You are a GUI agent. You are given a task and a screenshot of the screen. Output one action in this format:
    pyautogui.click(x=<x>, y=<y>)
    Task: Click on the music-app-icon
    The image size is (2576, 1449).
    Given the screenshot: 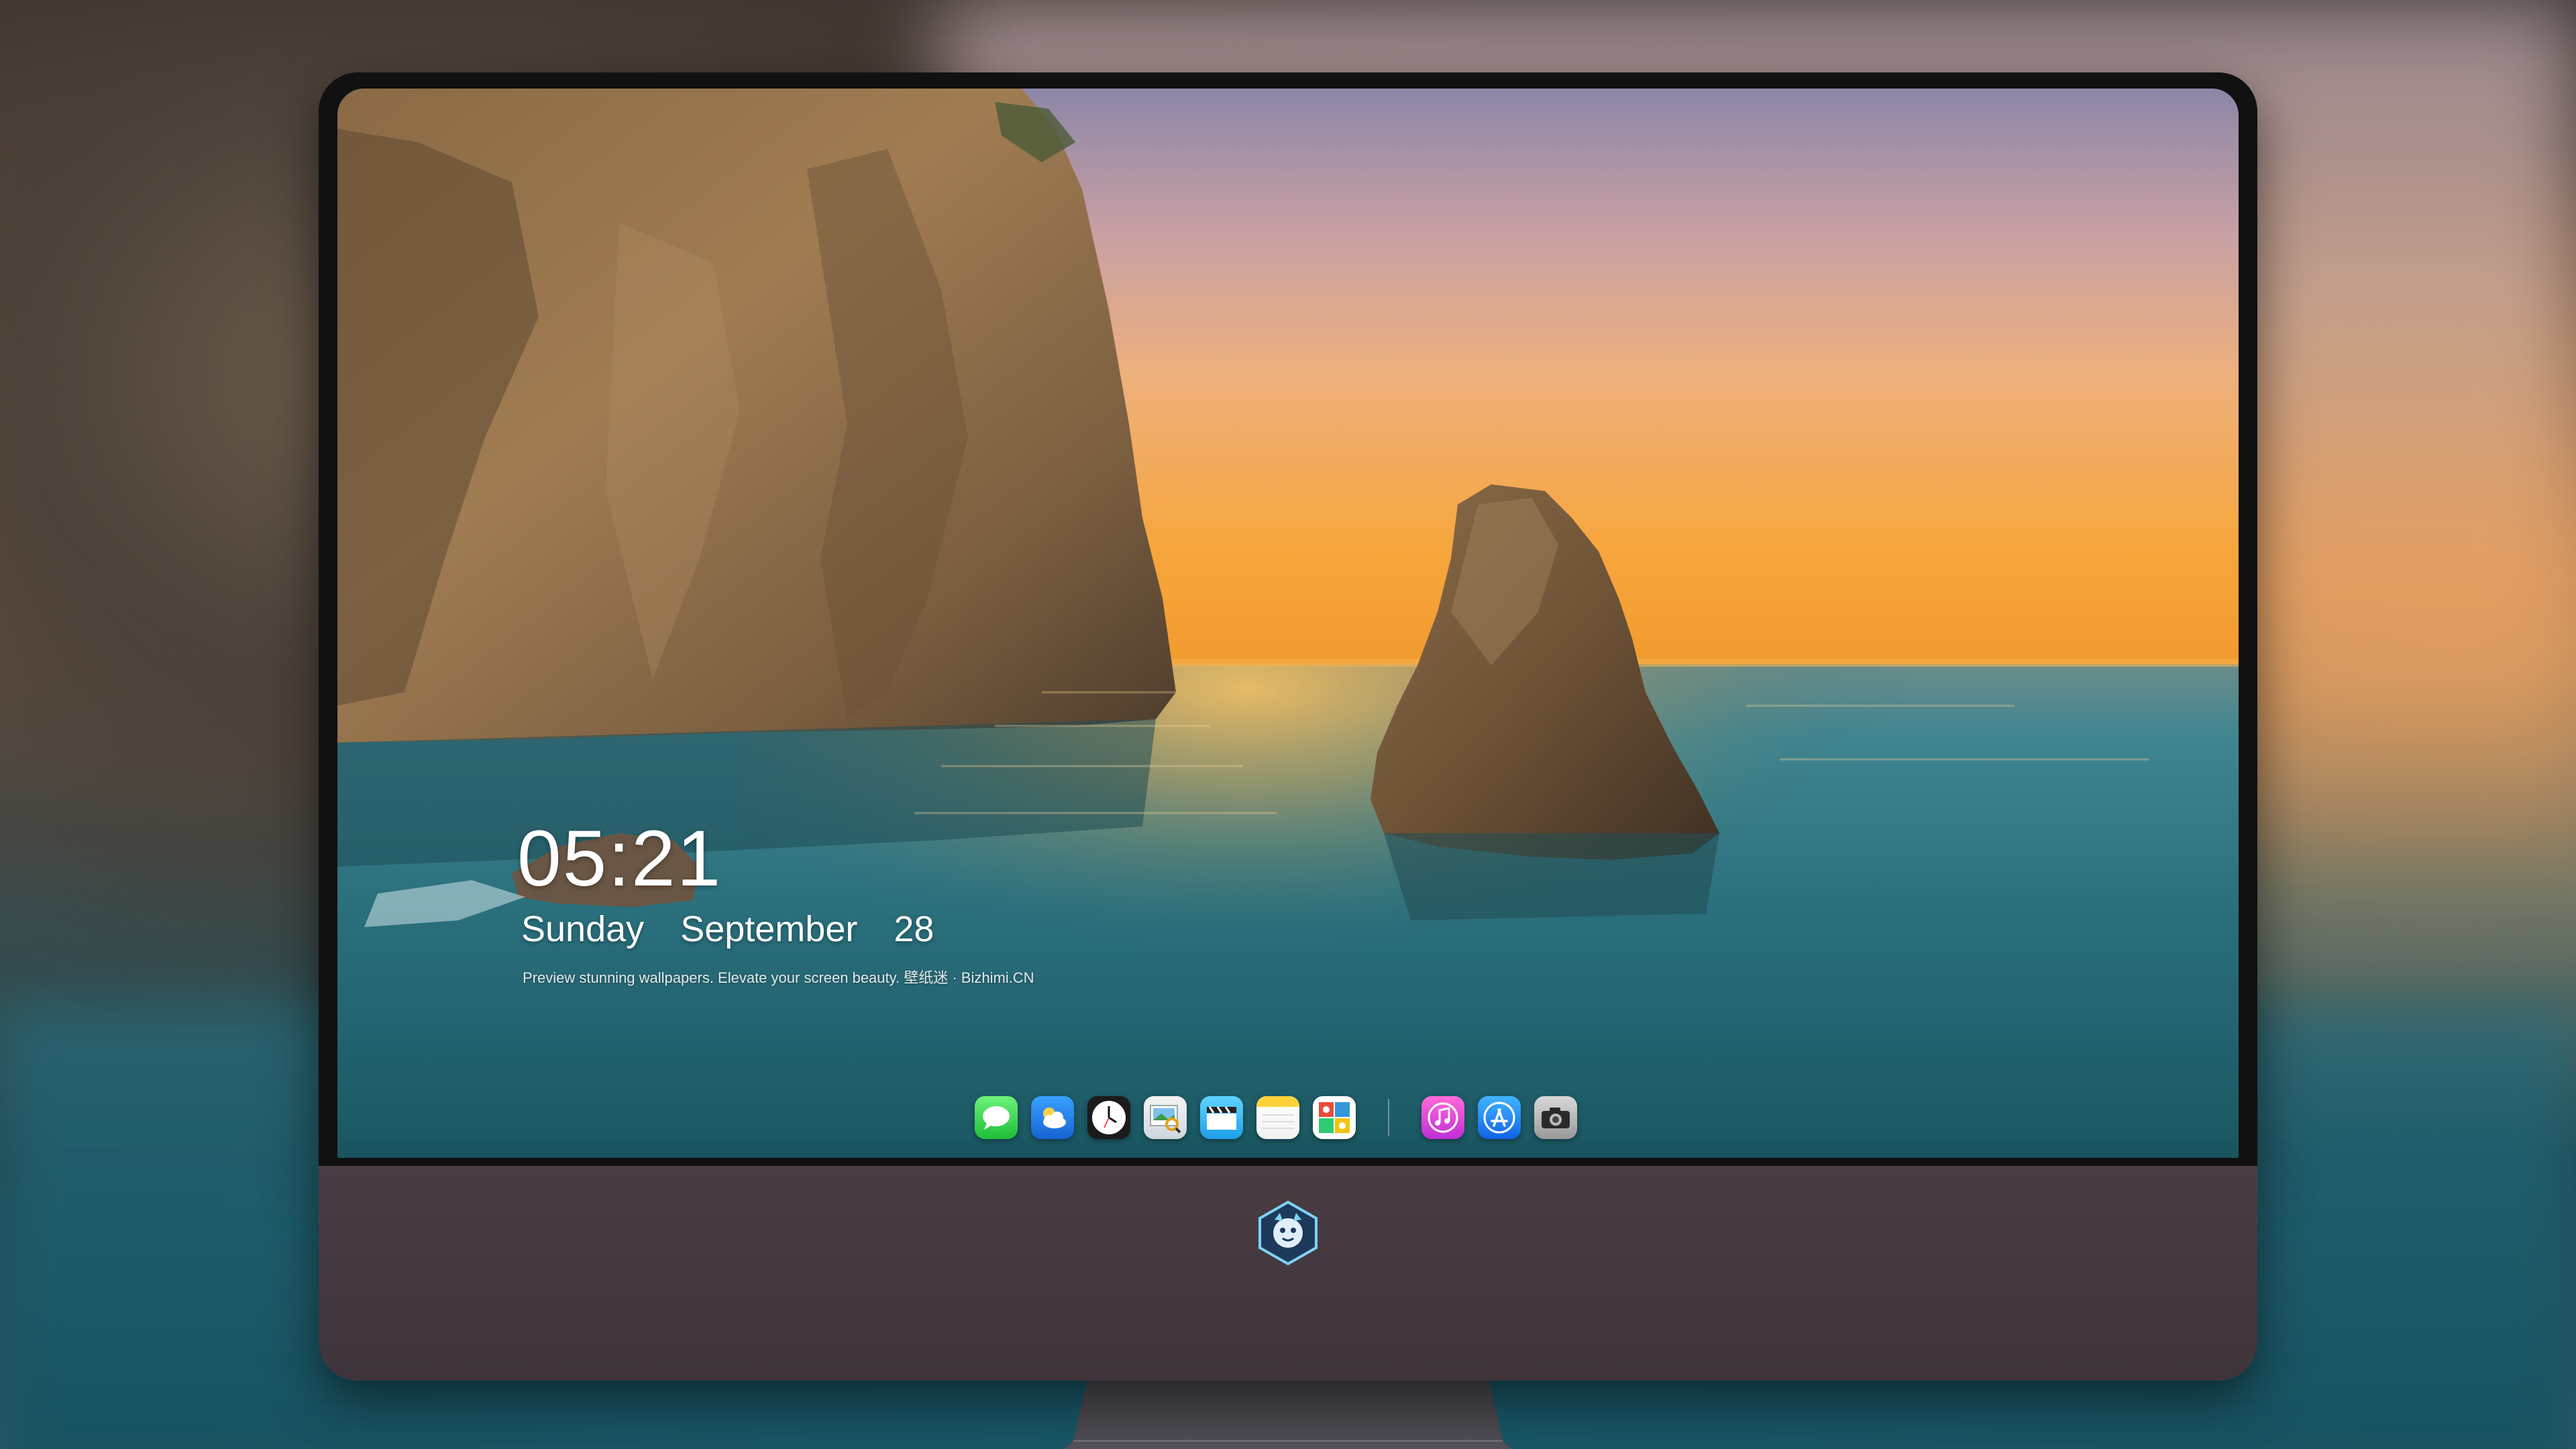 What is the action you would take?
    pyautogui.click(x=1442, y=1117)
    